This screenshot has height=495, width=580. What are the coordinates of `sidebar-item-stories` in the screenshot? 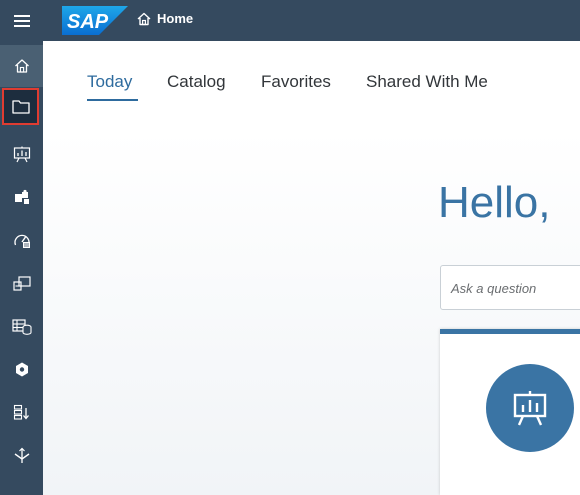 It's located at (21, 154).